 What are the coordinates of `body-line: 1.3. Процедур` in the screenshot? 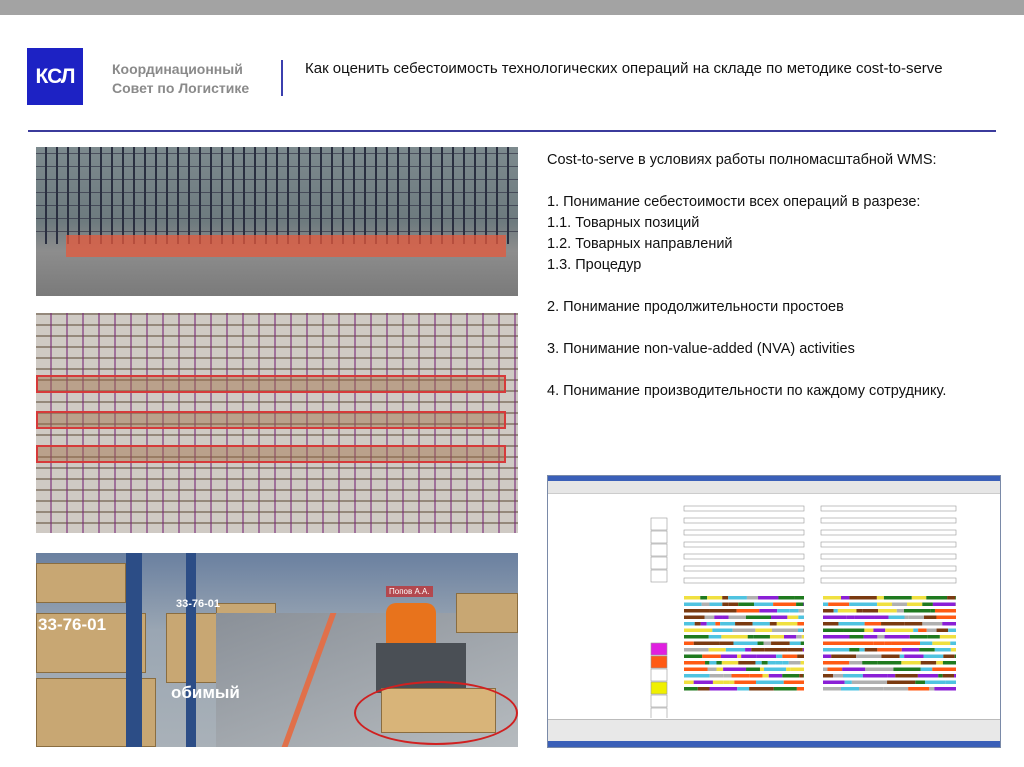 It's located at (594, 265).